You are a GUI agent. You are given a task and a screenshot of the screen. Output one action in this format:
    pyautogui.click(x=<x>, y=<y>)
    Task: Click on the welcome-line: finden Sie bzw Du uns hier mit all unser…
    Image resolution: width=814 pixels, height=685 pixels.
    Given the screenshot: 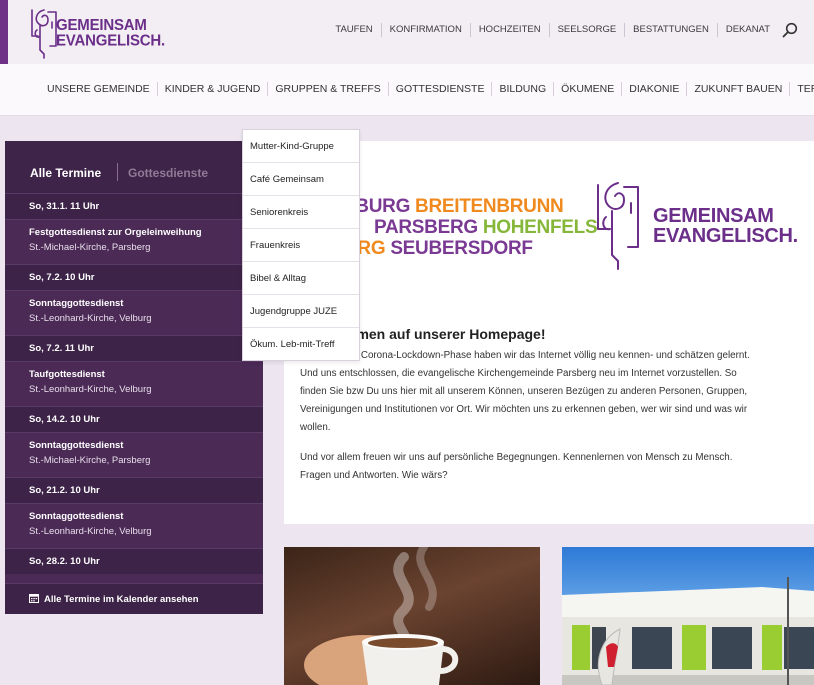 What is the action you would take?
    pyautogui.click(x=524, y=391)
    